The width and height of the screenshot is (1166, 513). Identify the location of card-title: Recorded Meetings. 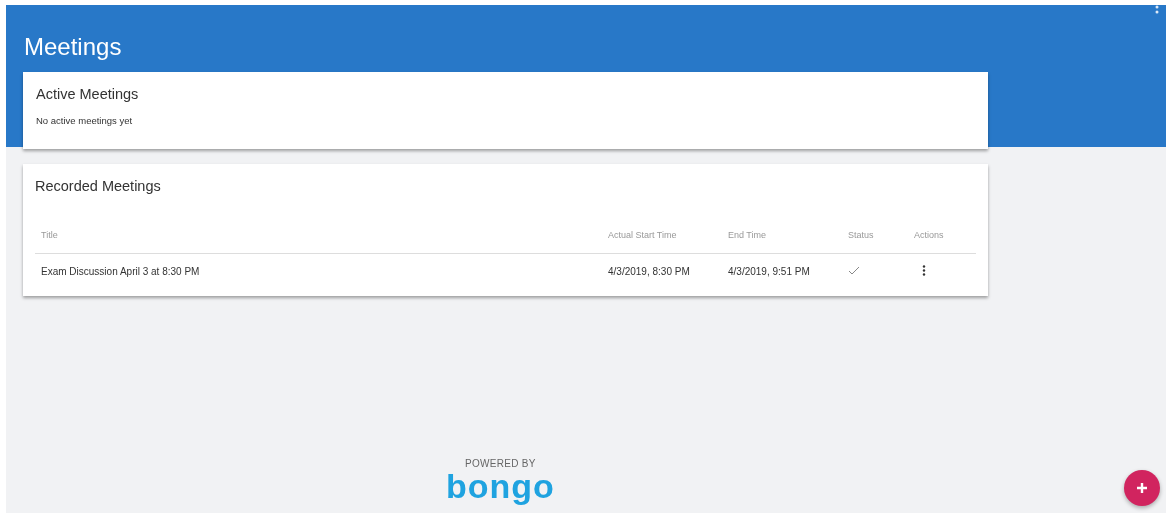
(98, 186).